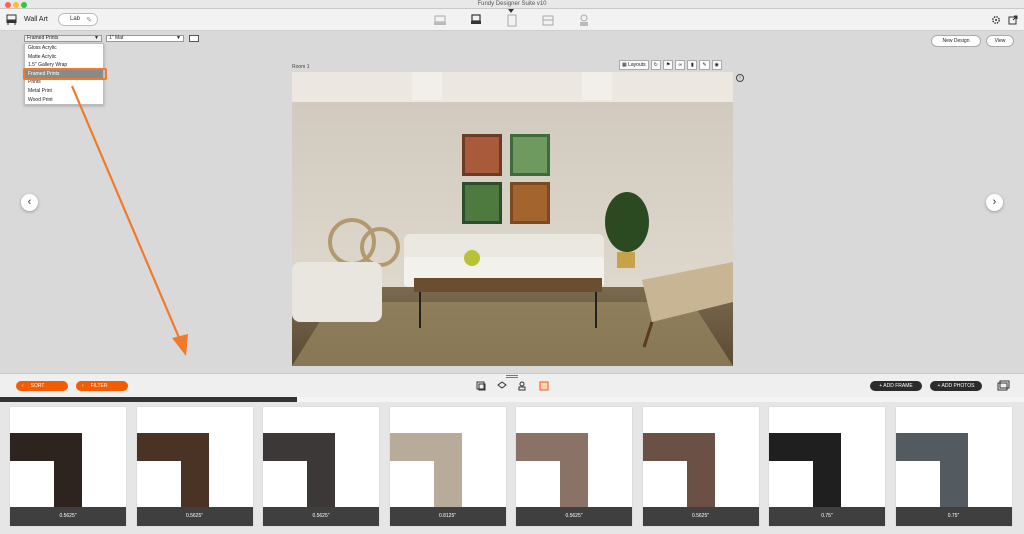  I want to click on tutorial-arrow-head, so click(180, 345).